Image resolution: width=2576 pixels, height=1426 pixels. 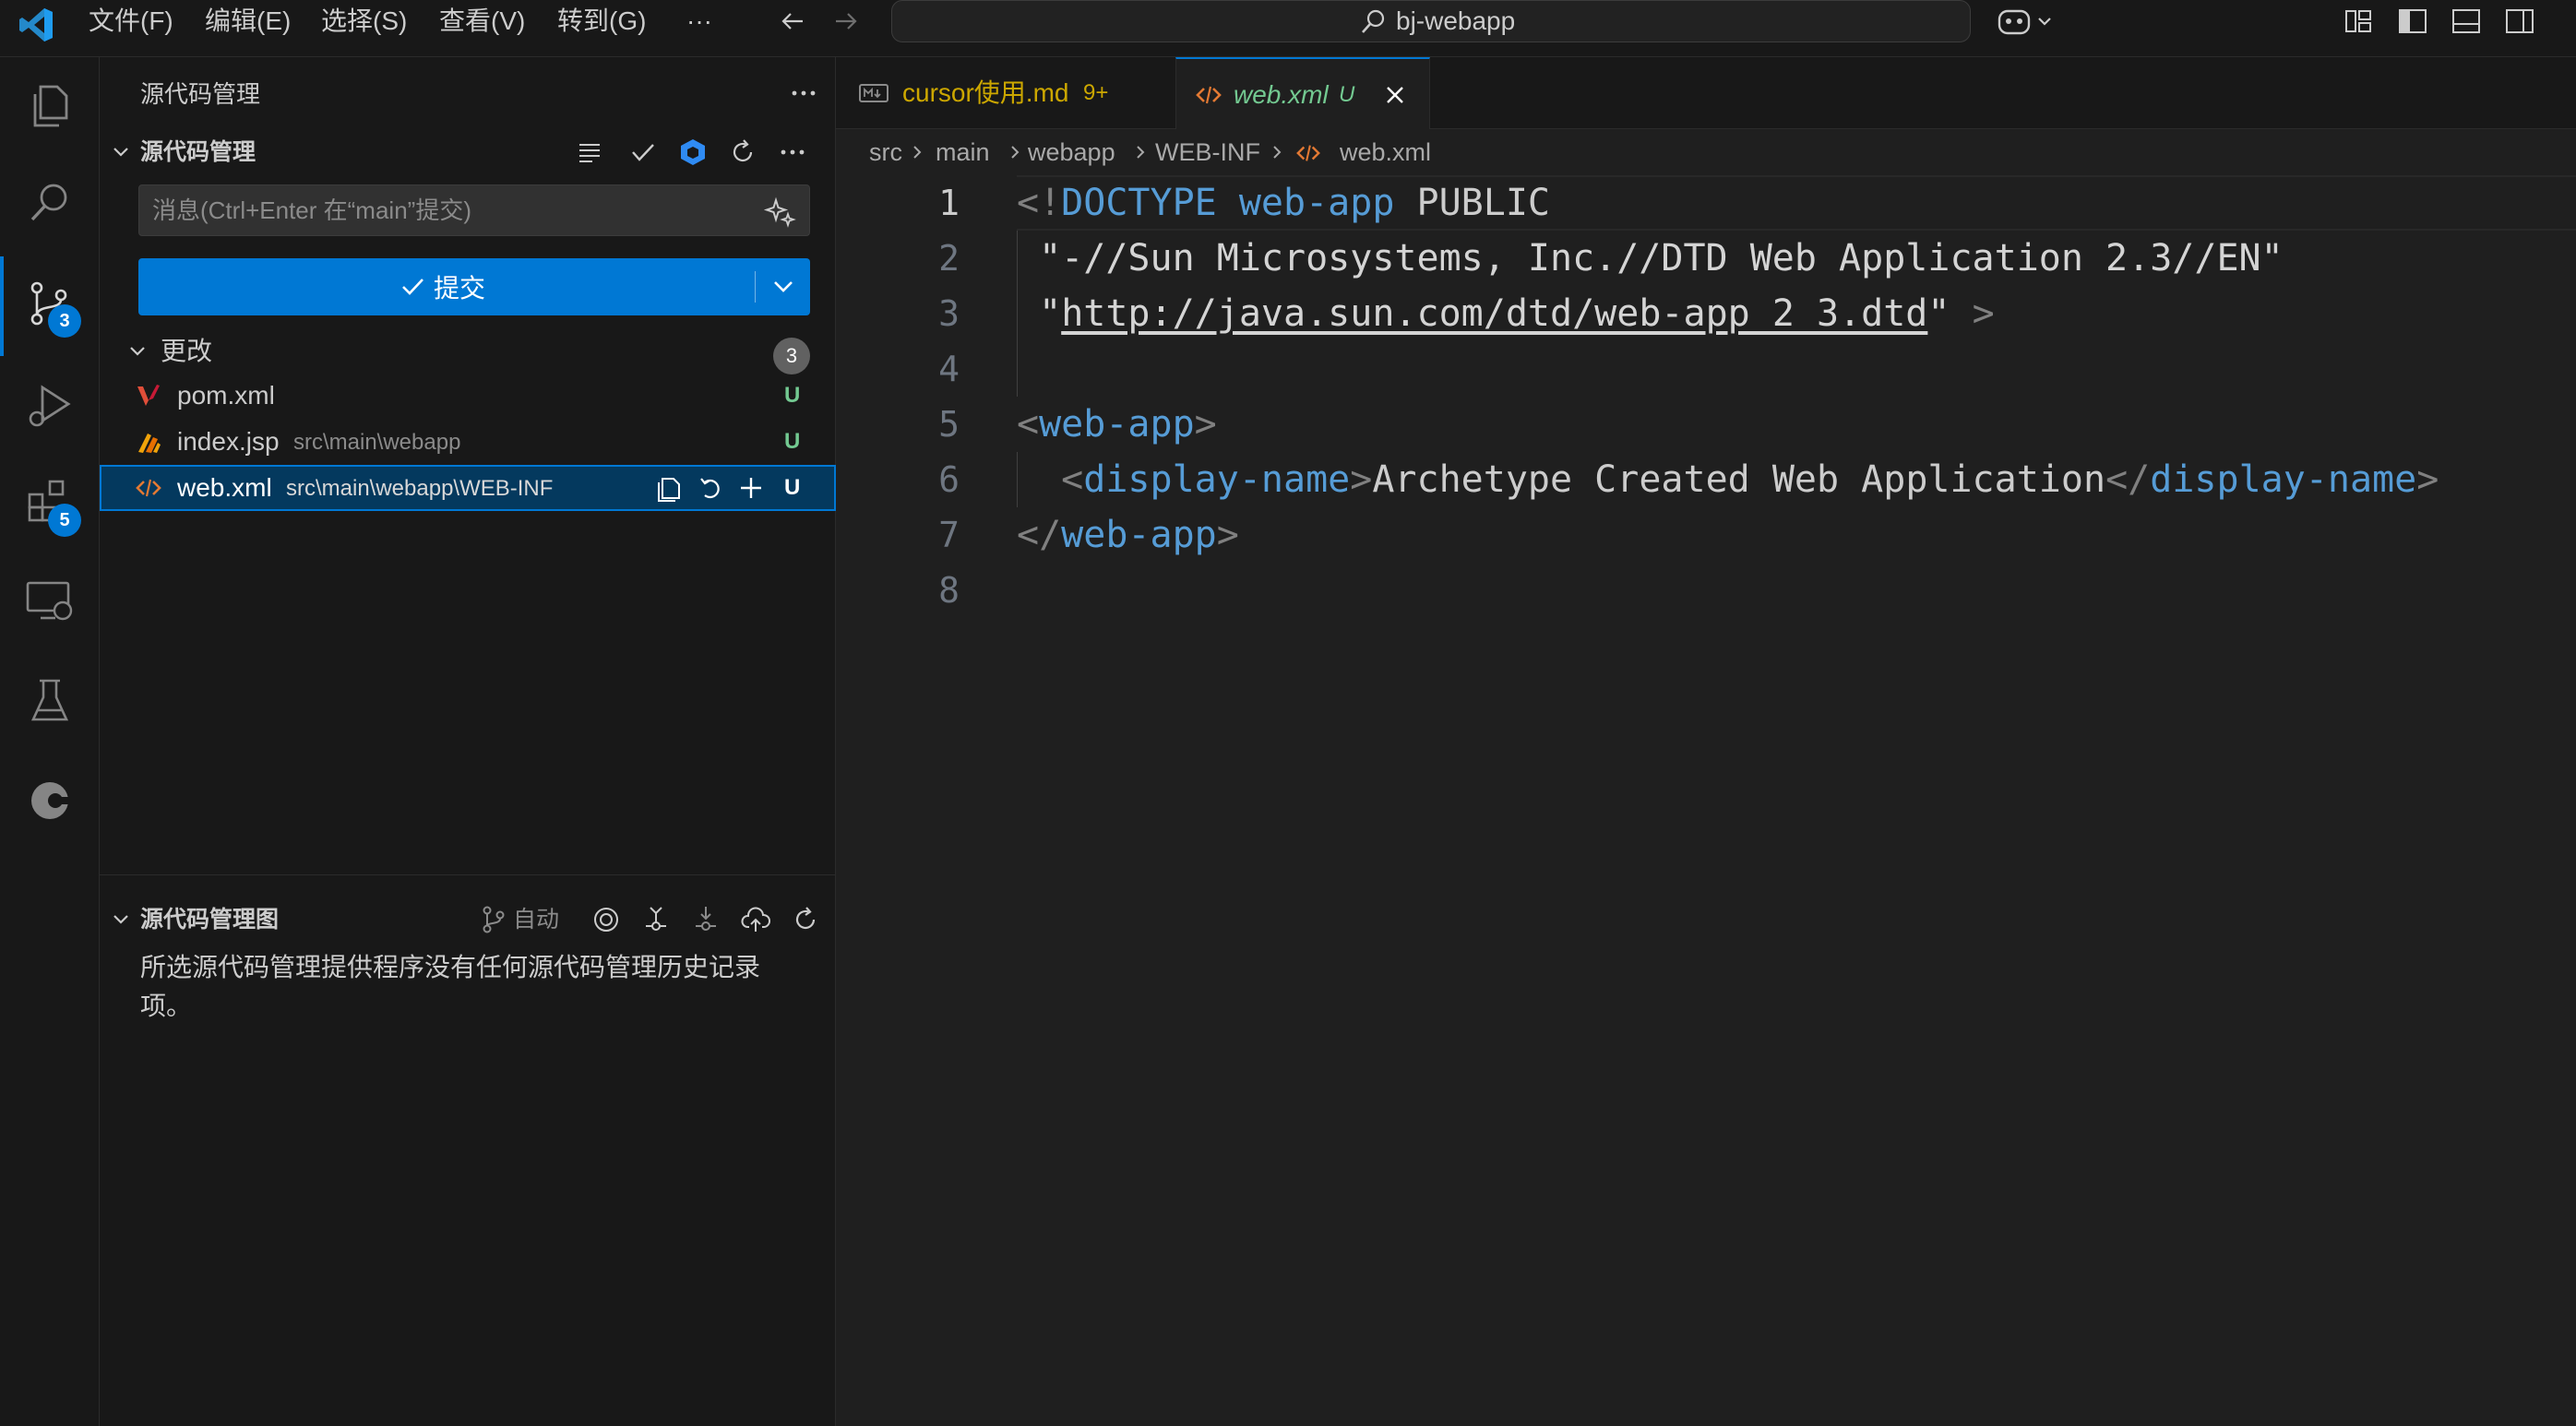 I want to click on chevron-down-icon, so click(x=137, y=351).